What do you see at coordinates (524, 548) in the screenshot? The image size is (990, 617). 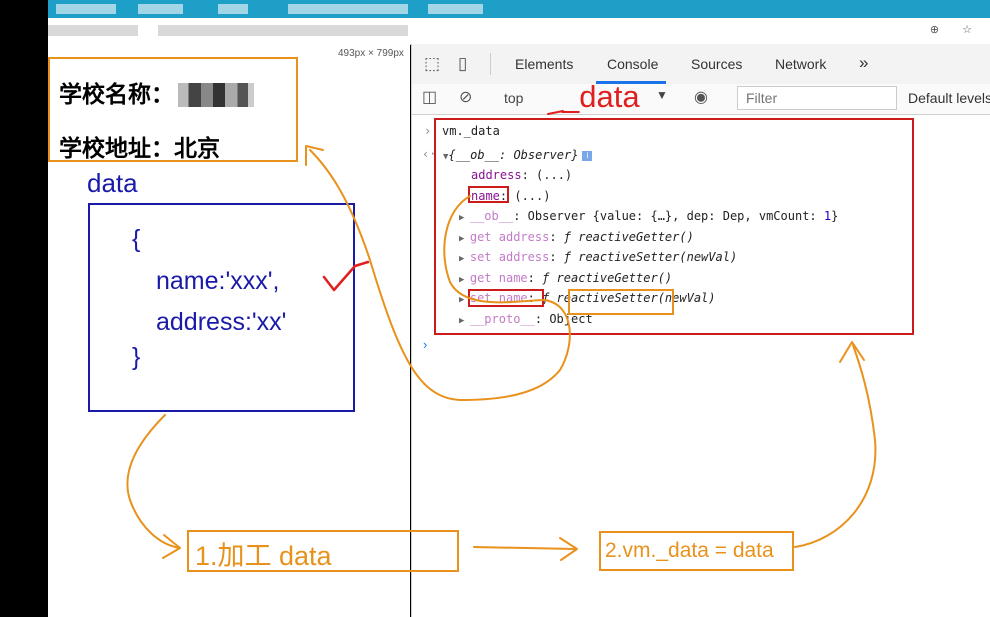 I see `arrow-step1-to-step2` at bounding box center [524, 548].